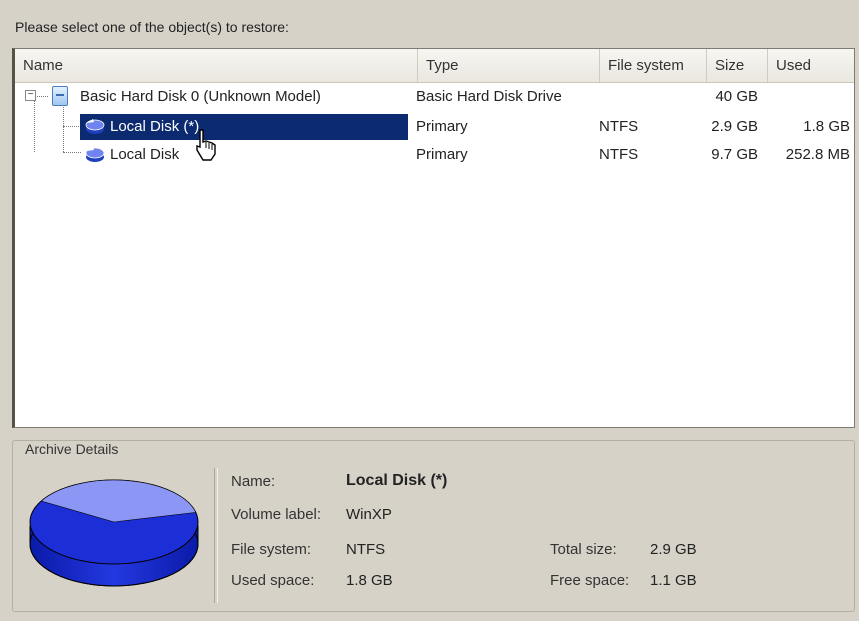 The image size is (859, 621). Describe the element at coordinates (72, 449) in the screenshot. I see `archive-details-title: Archive Details` at that location.